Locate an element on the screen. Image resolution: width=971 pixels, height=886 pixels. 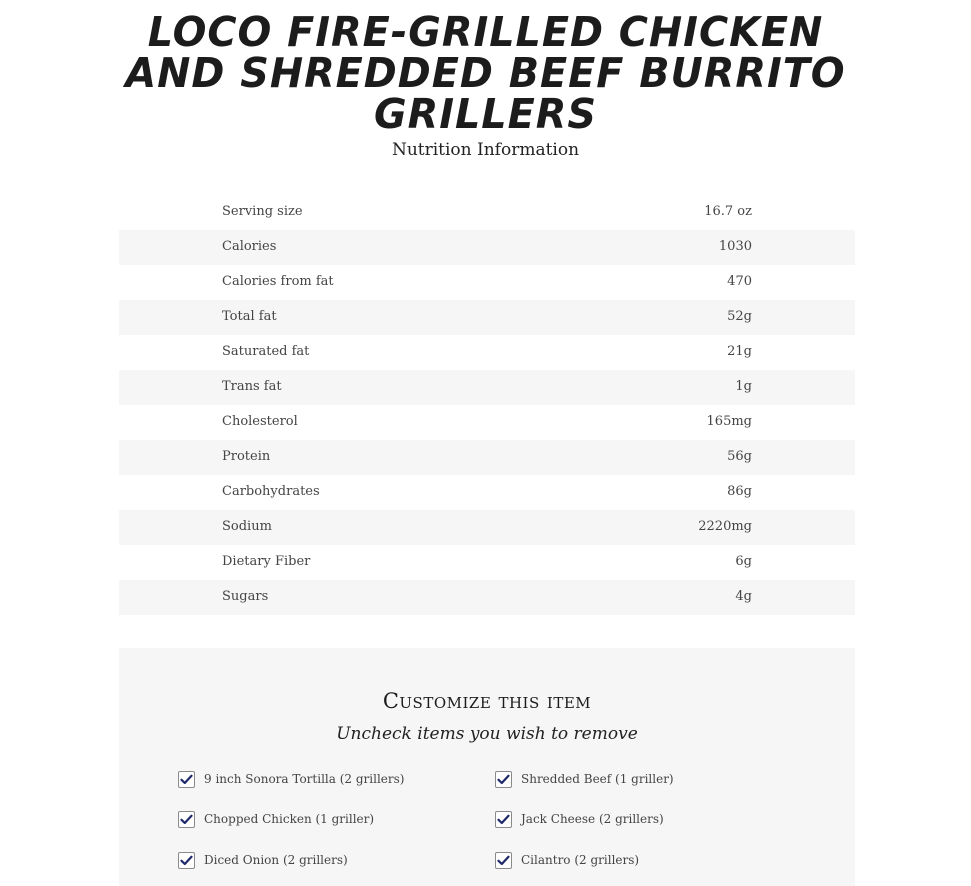
nutrition-value: 6g is located at coordinates (743, 561).